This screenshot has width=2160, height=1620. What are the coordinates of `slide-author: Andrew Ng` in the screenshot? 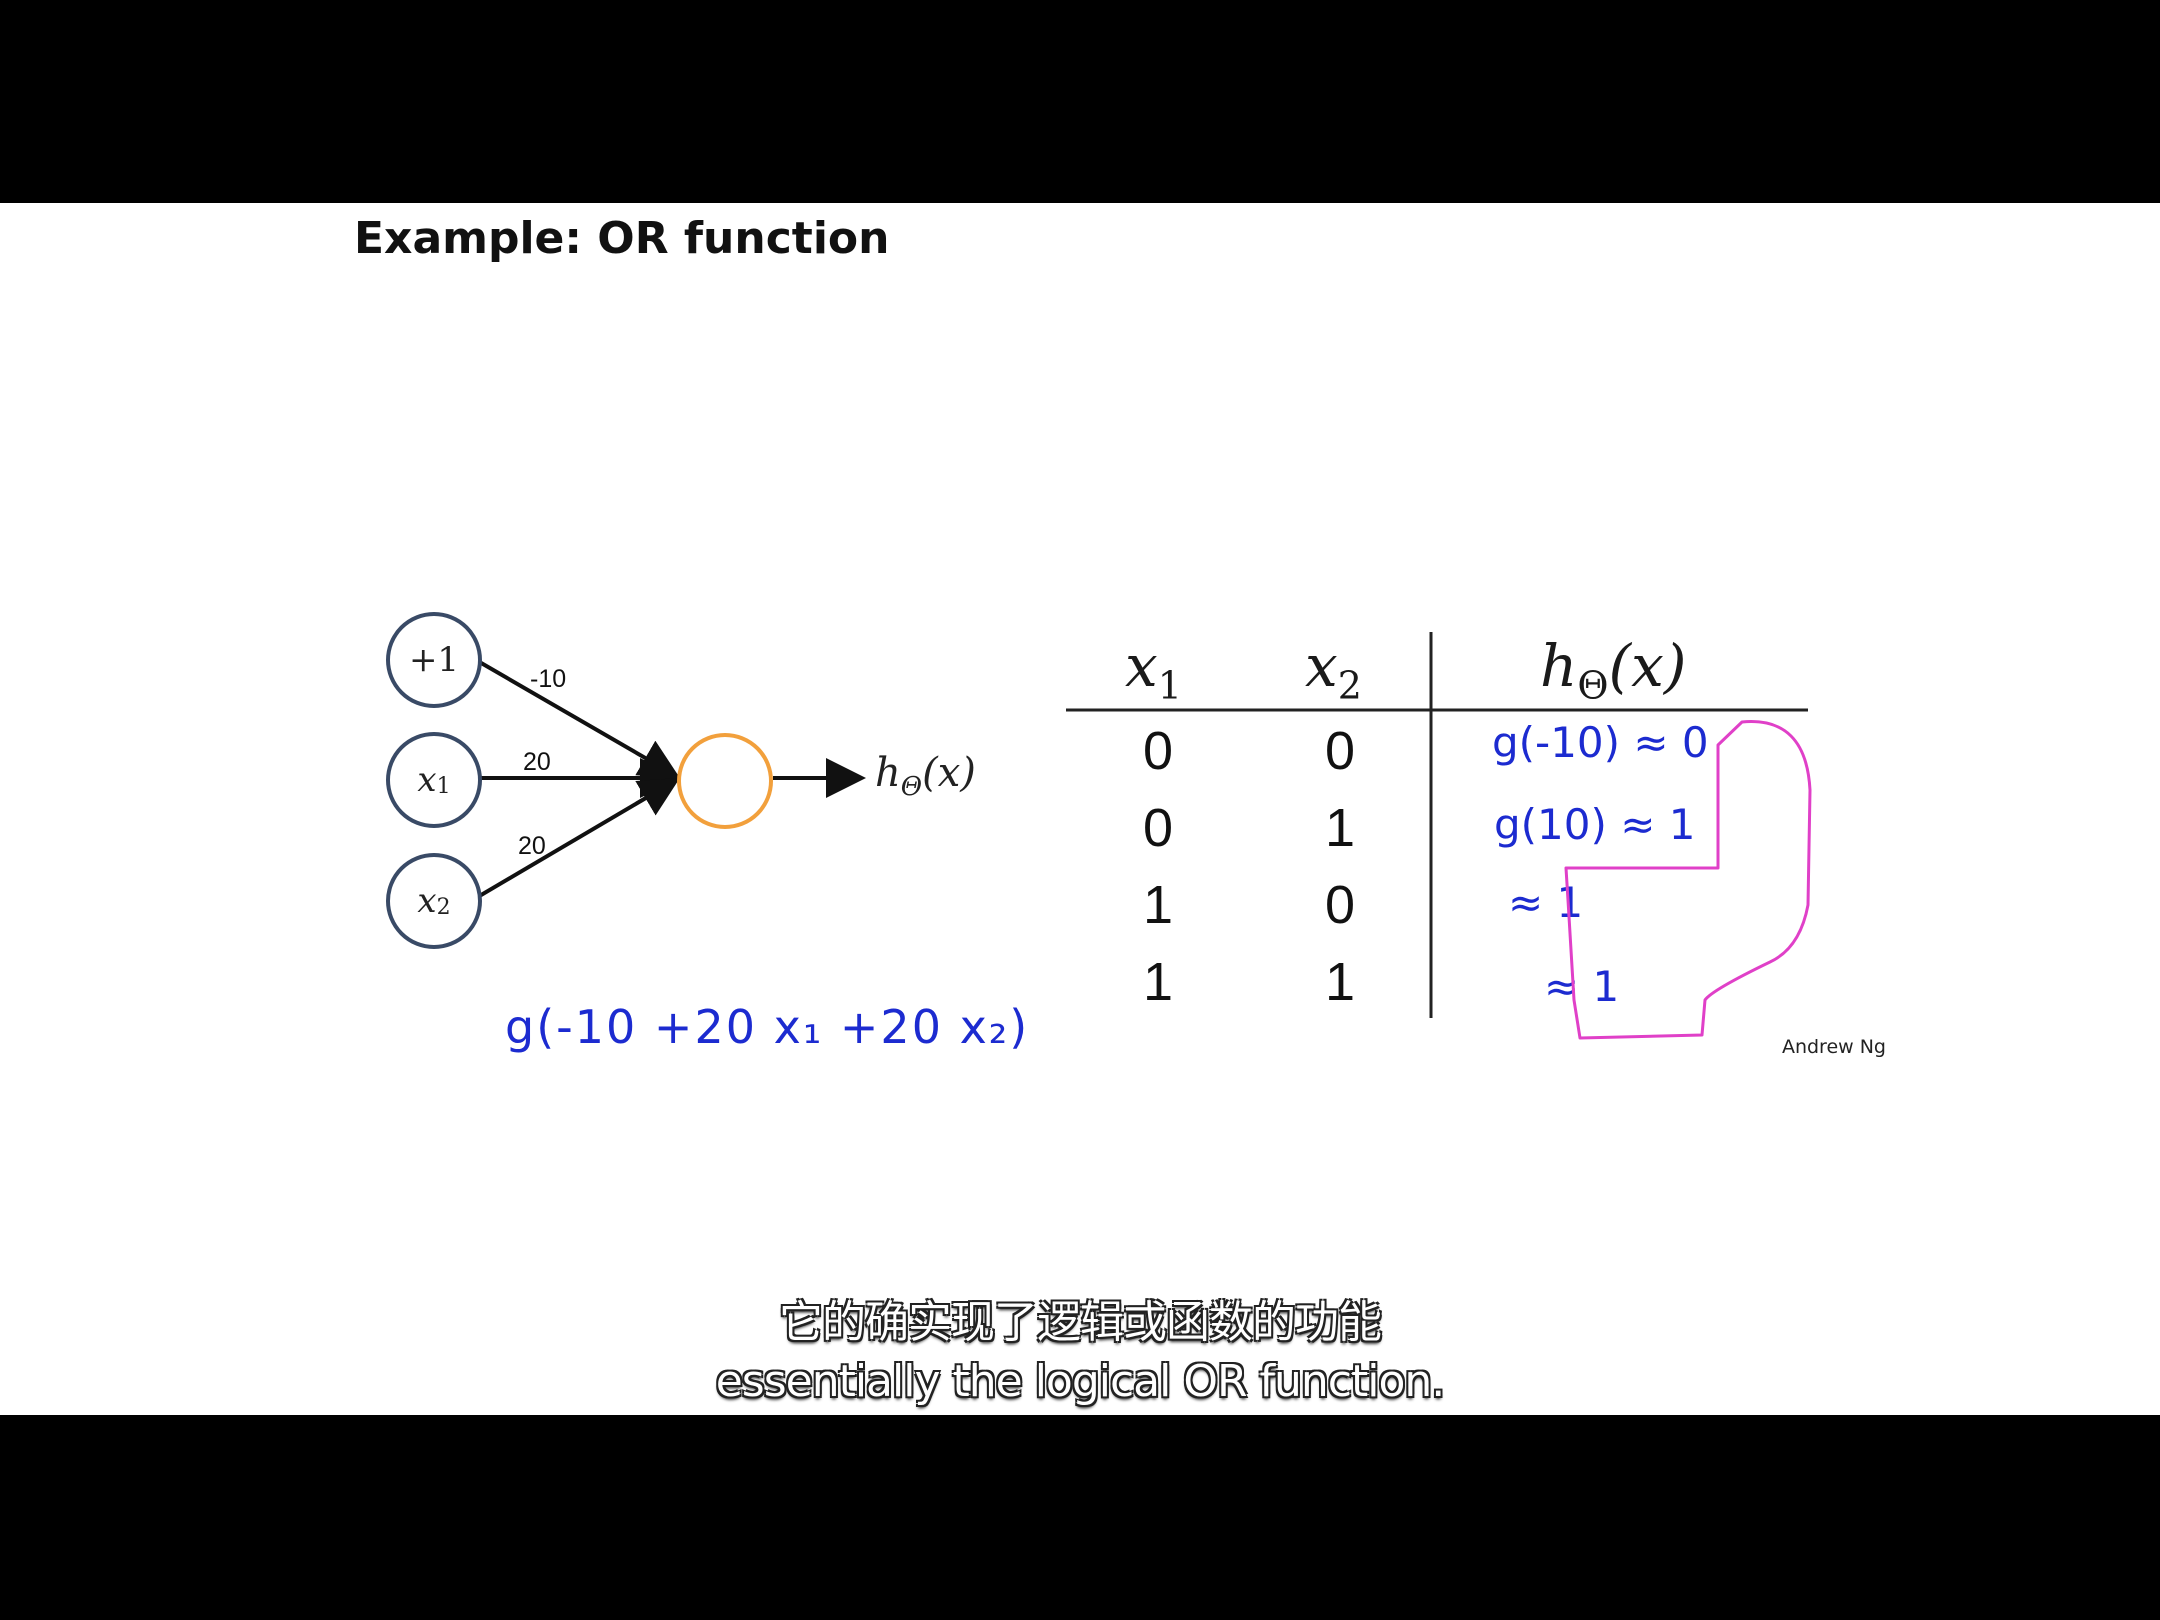 It's located at (1833, 1047).